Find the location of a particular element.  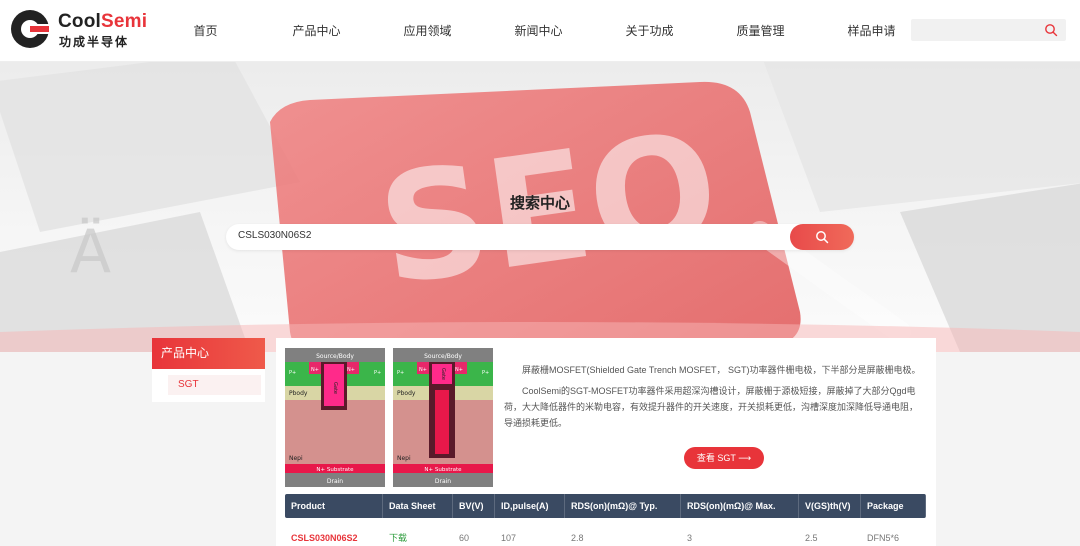

main-search-input: CSLS030N06S2 is located at coordinates (540, 237).